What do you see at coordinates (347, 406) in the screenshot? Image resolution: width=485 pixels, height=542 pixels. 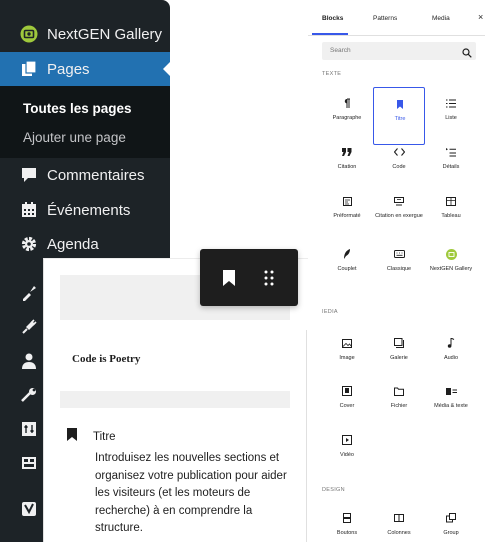 I see `block-label: Cover` at bounding box center [347, 406].